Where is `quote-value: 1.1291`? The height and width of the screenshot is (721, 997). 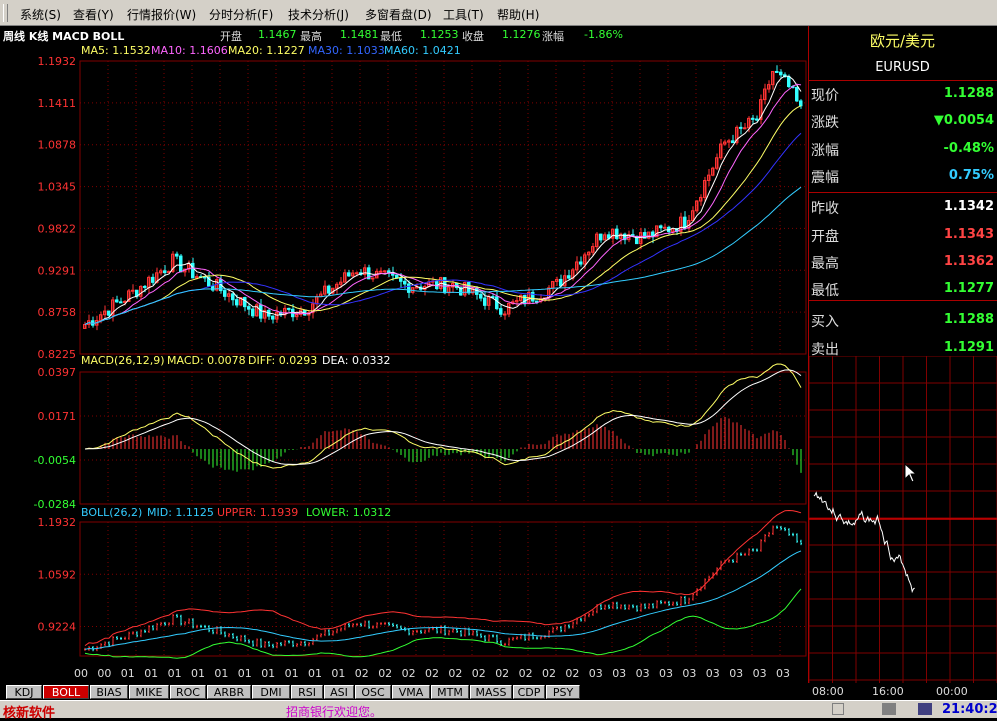 quote-value: 1.1291 is located at coordinates (968, 347).